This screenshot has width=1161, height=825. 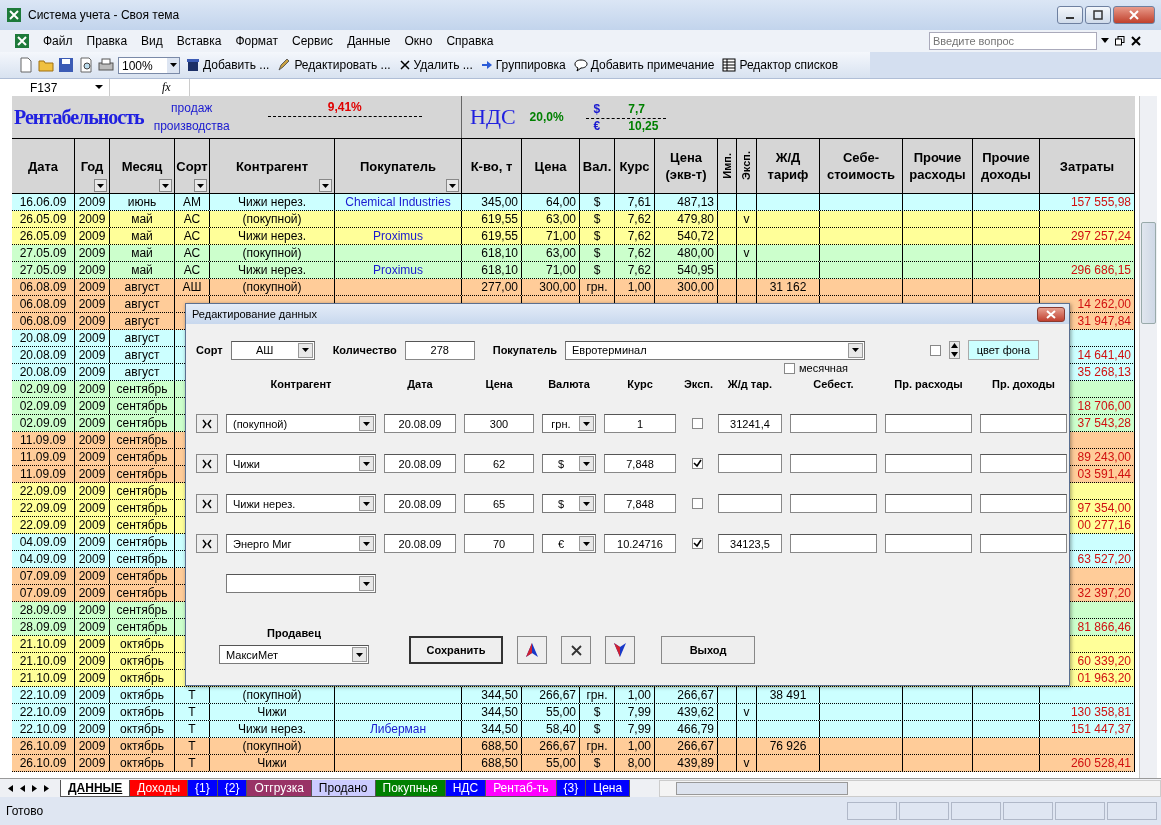 I want to click on toolbar-button: Группировка, so click(x=523, y=65).